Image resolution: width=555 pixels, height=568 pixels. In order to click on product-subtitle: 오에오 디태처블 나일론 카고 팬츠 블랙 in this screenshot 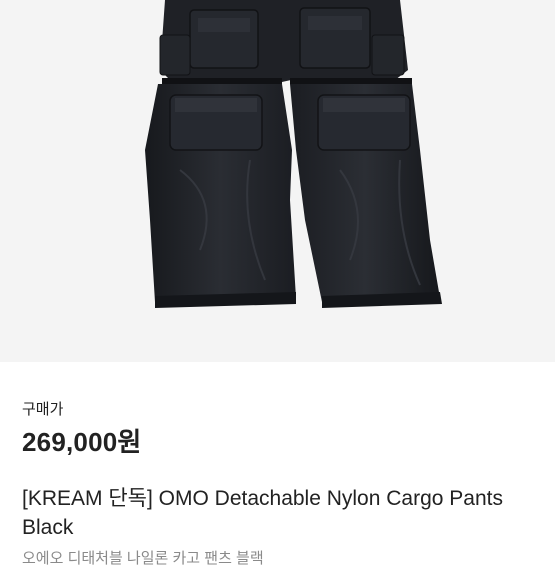, I will do `click(143, 558)`.